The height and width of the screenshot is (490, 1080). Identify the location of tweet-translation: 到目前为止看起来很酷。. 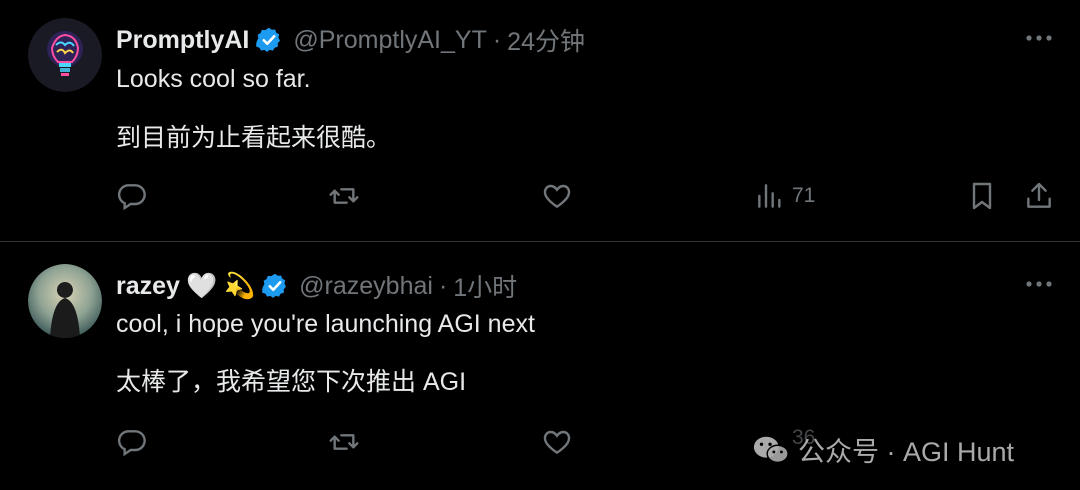
(254, 138).